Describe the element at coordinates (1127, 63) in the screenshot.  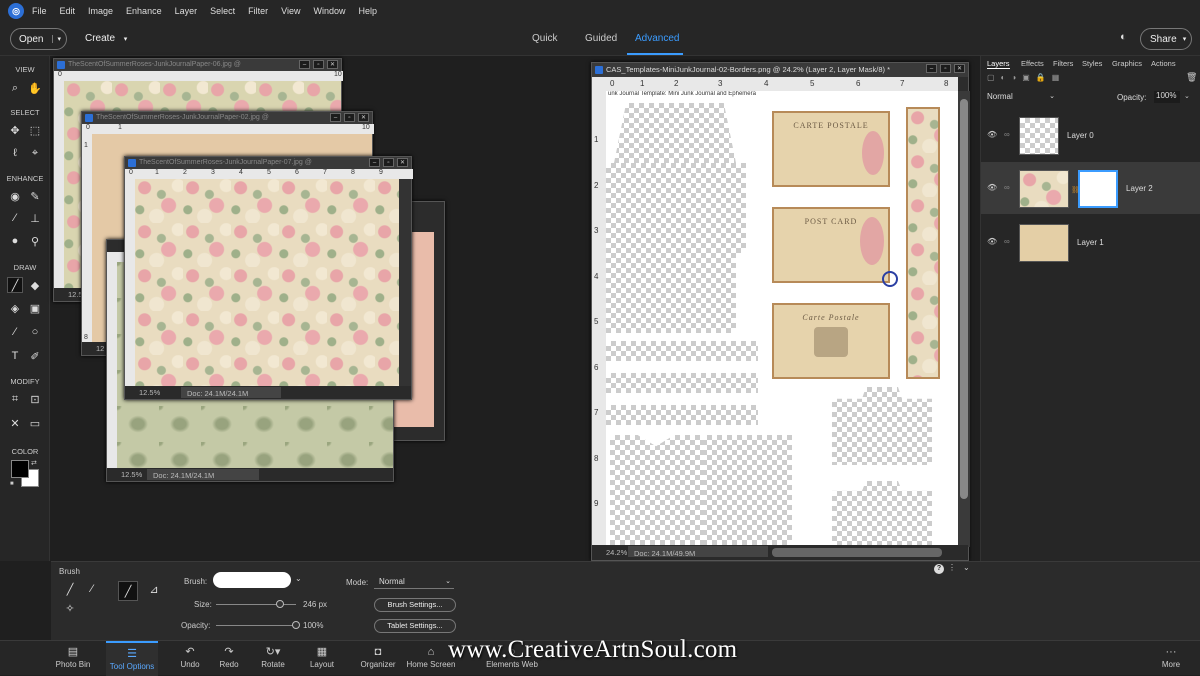
I see `tab-graphics: Graphics` at that location.